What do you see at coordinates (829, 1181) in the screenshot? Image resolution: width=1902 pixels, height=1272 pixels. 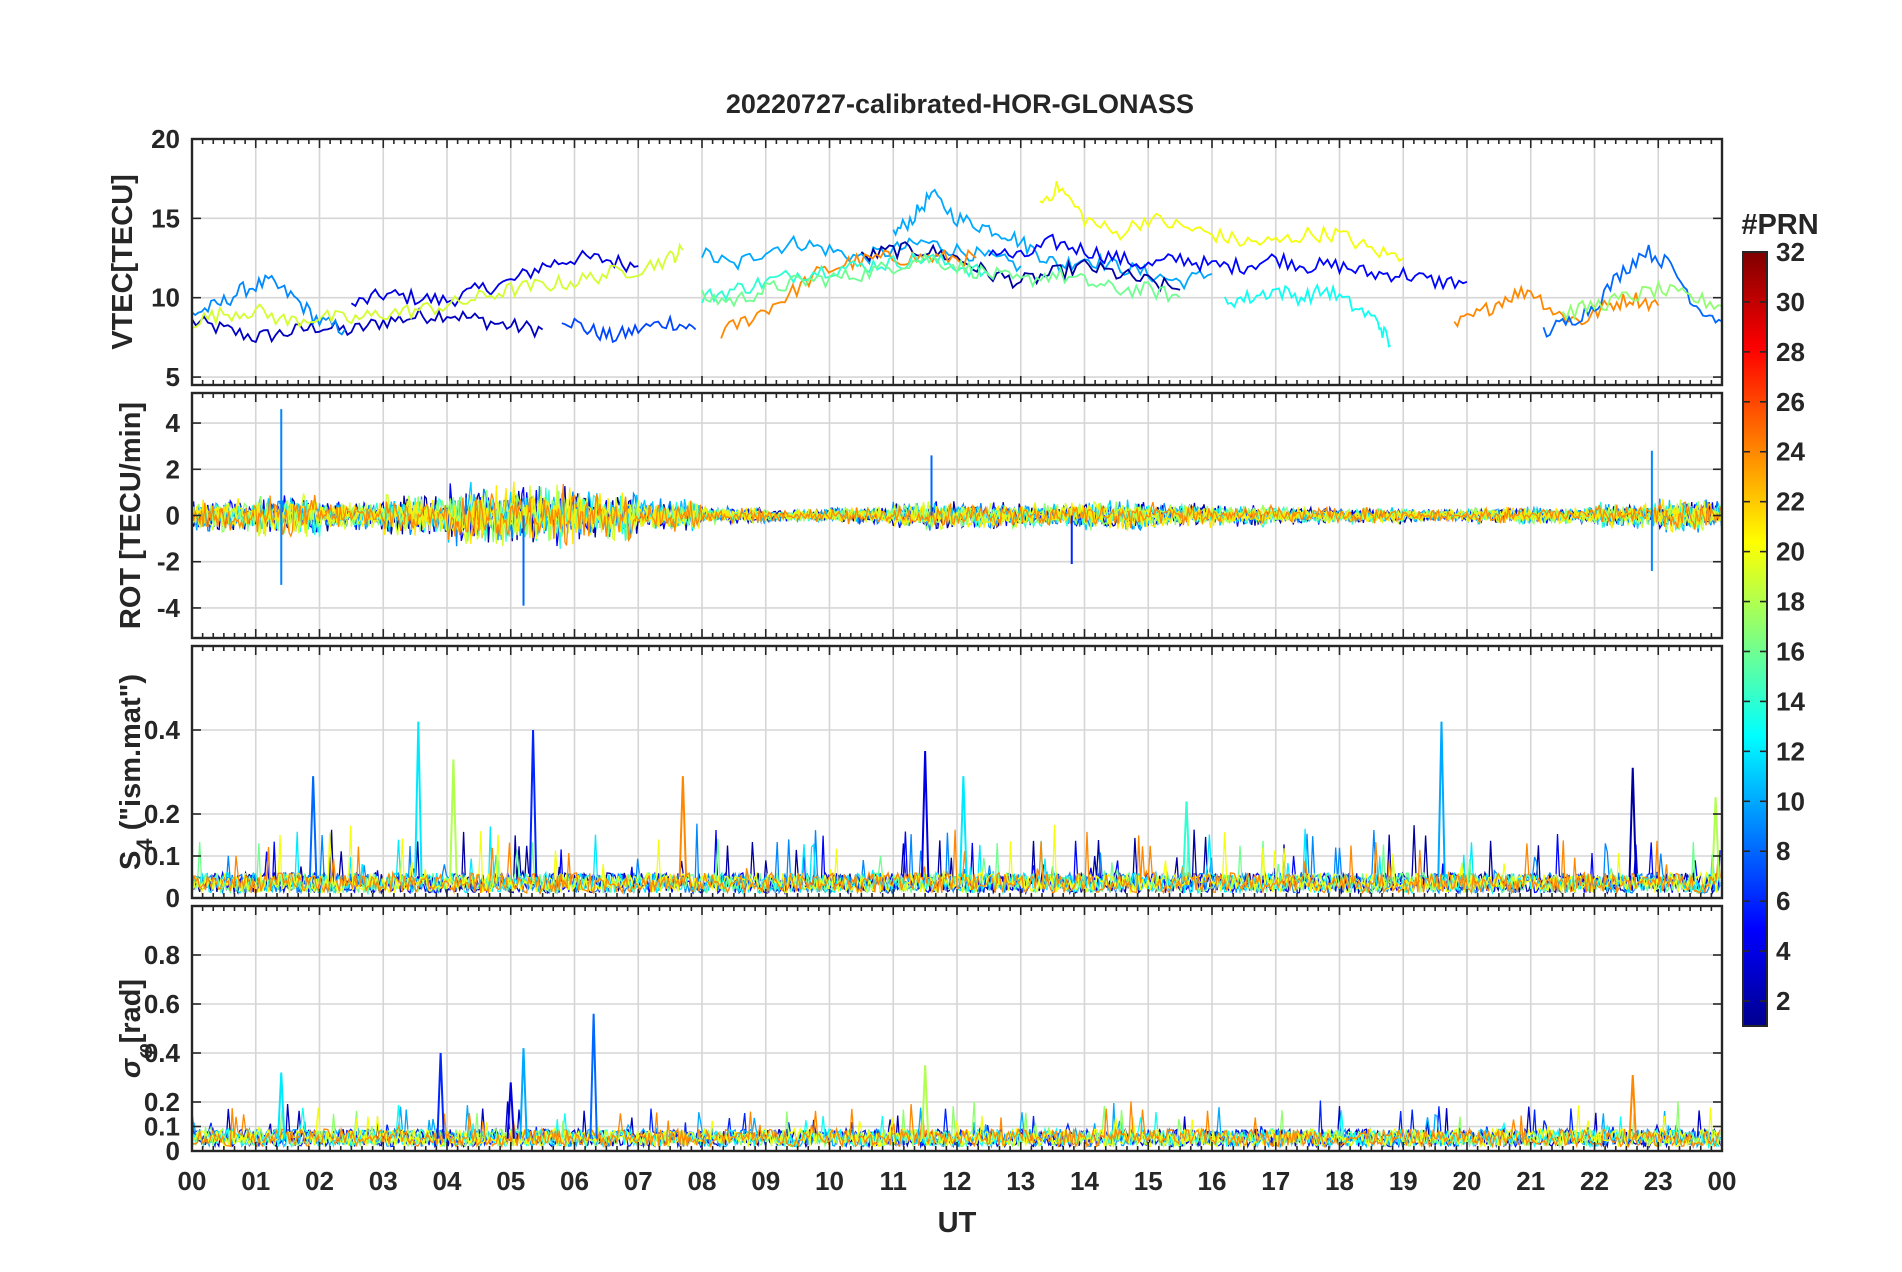 I see `x-tick-label: 10` at bounding box center [829, 1181].